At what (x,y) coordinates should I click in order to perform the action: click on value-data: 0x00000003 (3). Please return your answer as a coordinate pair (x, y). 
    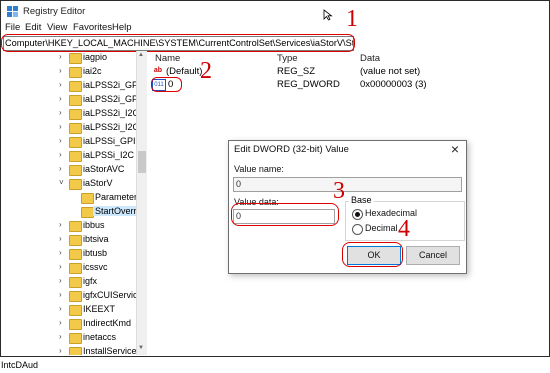
    Looking at the image, I should click on (393, 84).